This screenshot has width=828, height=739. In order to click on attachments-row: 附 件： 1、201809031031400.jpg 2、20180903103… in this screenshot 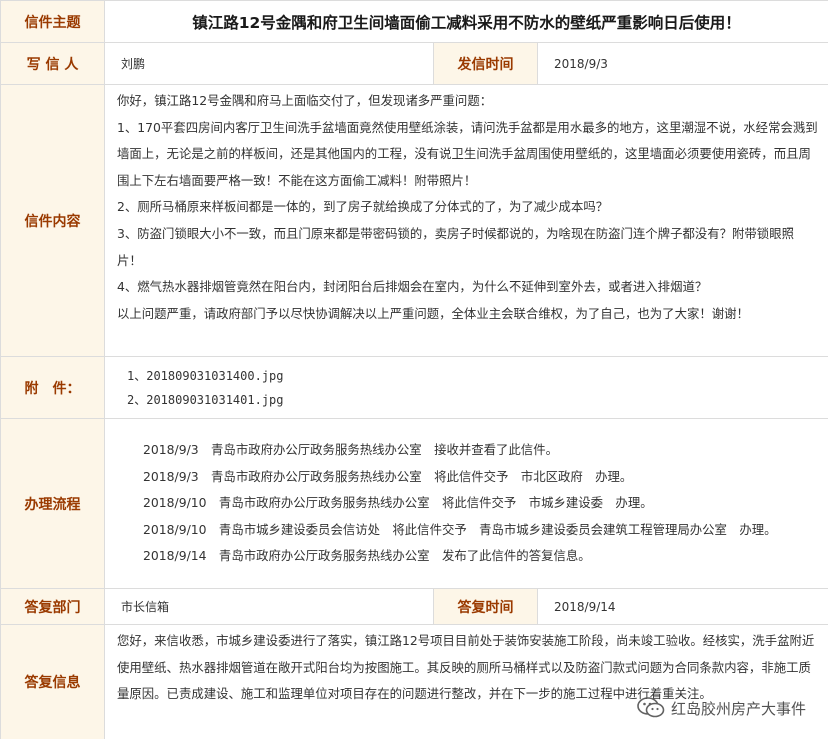, I will do `click(414, 387)`.